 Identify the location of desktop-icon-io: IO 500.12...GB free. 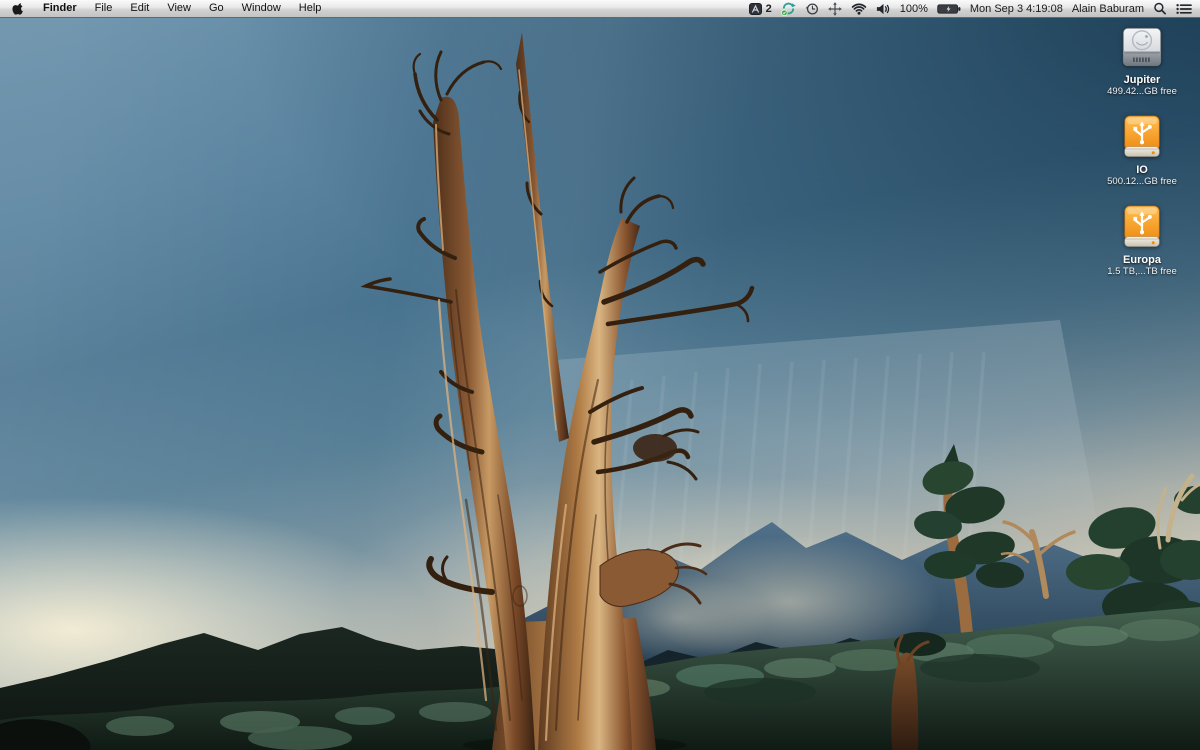
(1142, 150).